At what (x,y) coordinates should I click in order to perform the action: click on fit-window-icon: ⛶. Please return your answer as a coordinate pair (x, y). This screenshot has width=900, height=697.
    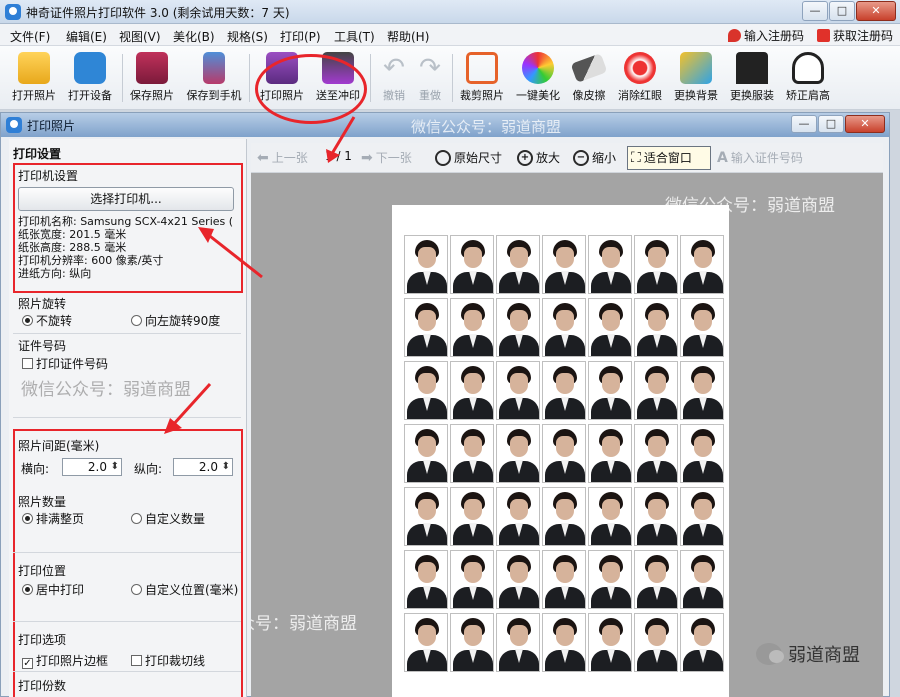
    Looking at the image, I should click on (636, 157).